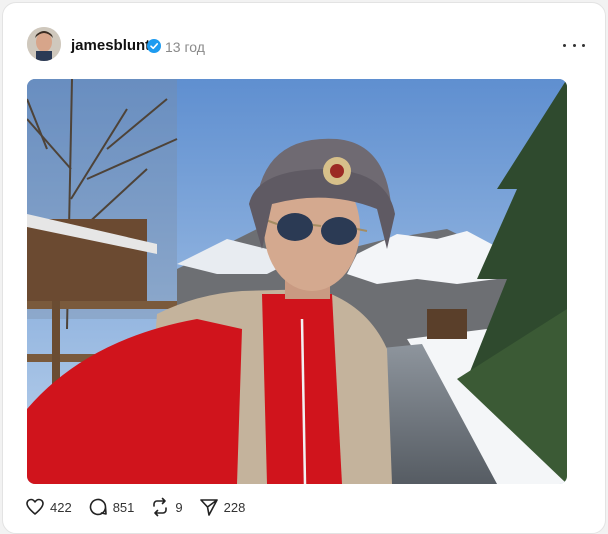 The image size is (608, 534). I want to click on repost-button: 9, so click(166, 507).